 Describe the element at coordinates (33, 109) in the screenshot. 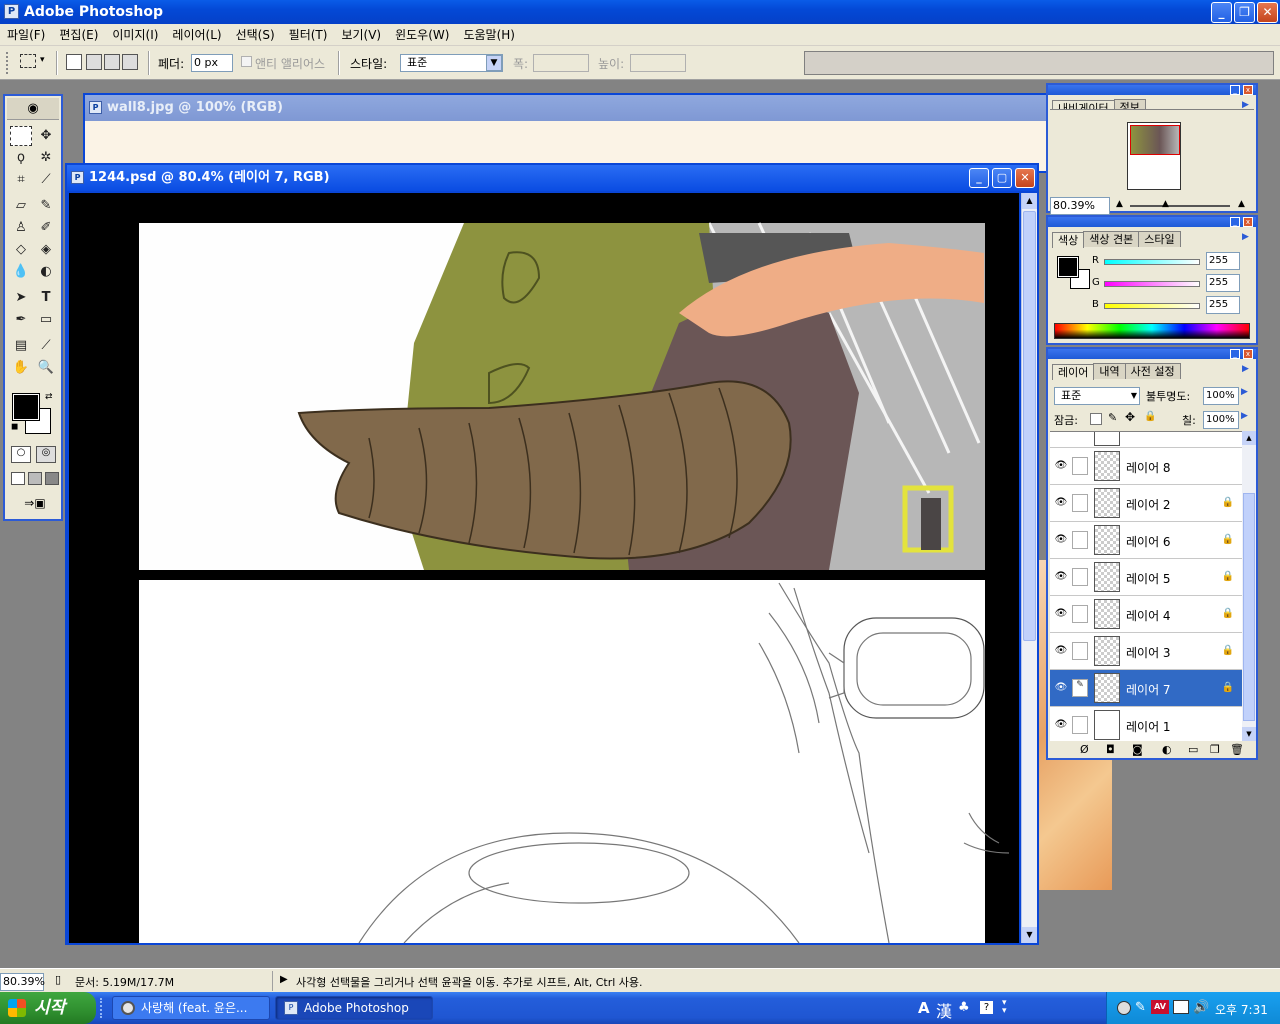

I see `photoshop-eye-icon: ◉` at that location.